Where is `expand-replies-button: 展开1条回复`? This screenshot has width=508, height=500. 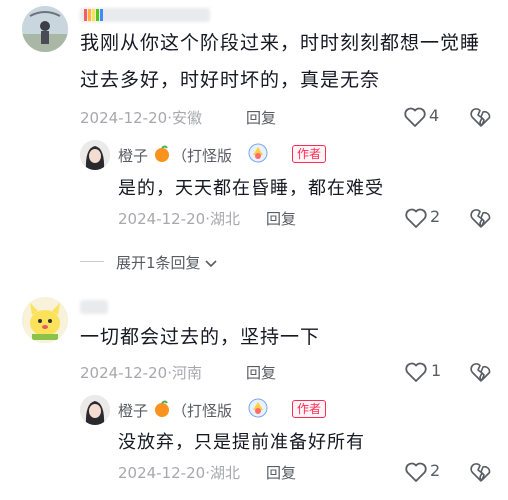
expand-replies-button: 展开1条回复 is located at coordinates (166, 262).